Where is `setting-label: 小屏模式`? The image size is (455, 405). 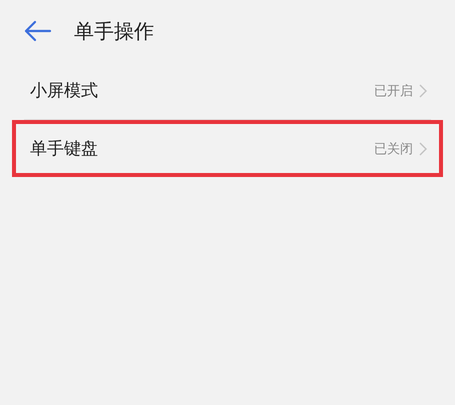
setting-label: 小屏模式 is located at coordinates (64, 91).